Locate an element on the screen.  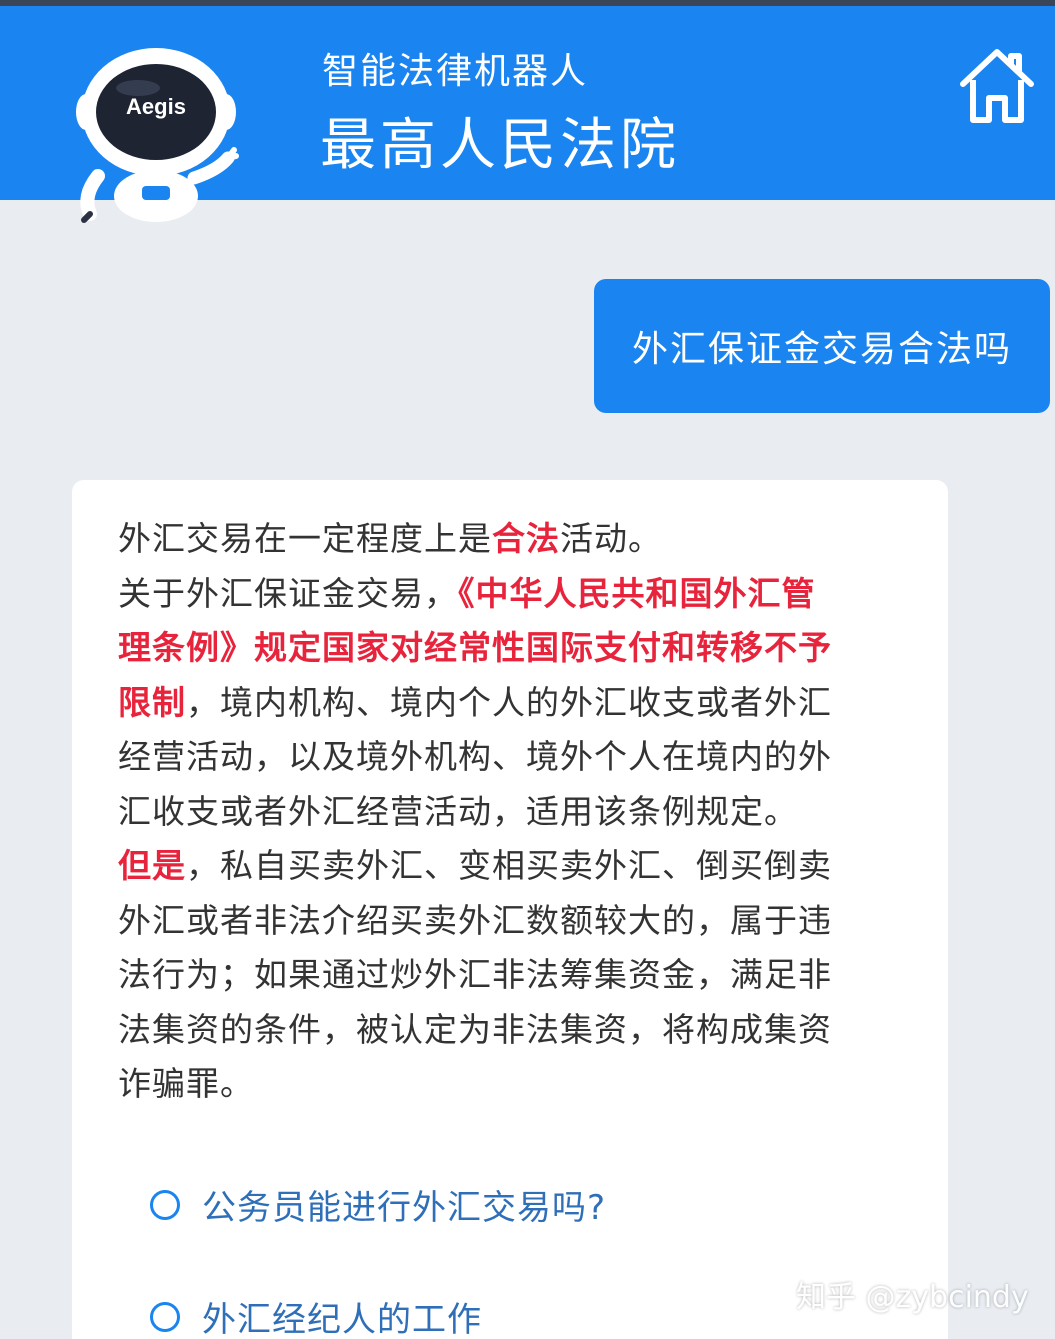
answer-line: 理条例》规定国家对经常性国际支付和转移不予 is located at coordinates (518, 648).